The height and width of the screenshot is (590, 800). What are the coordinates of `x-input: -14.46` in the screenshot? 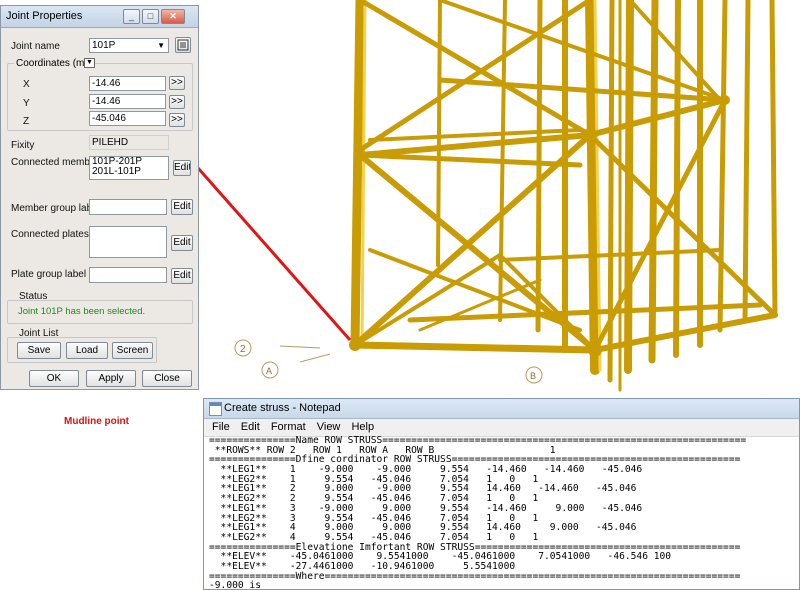 It's located at (127, 83).